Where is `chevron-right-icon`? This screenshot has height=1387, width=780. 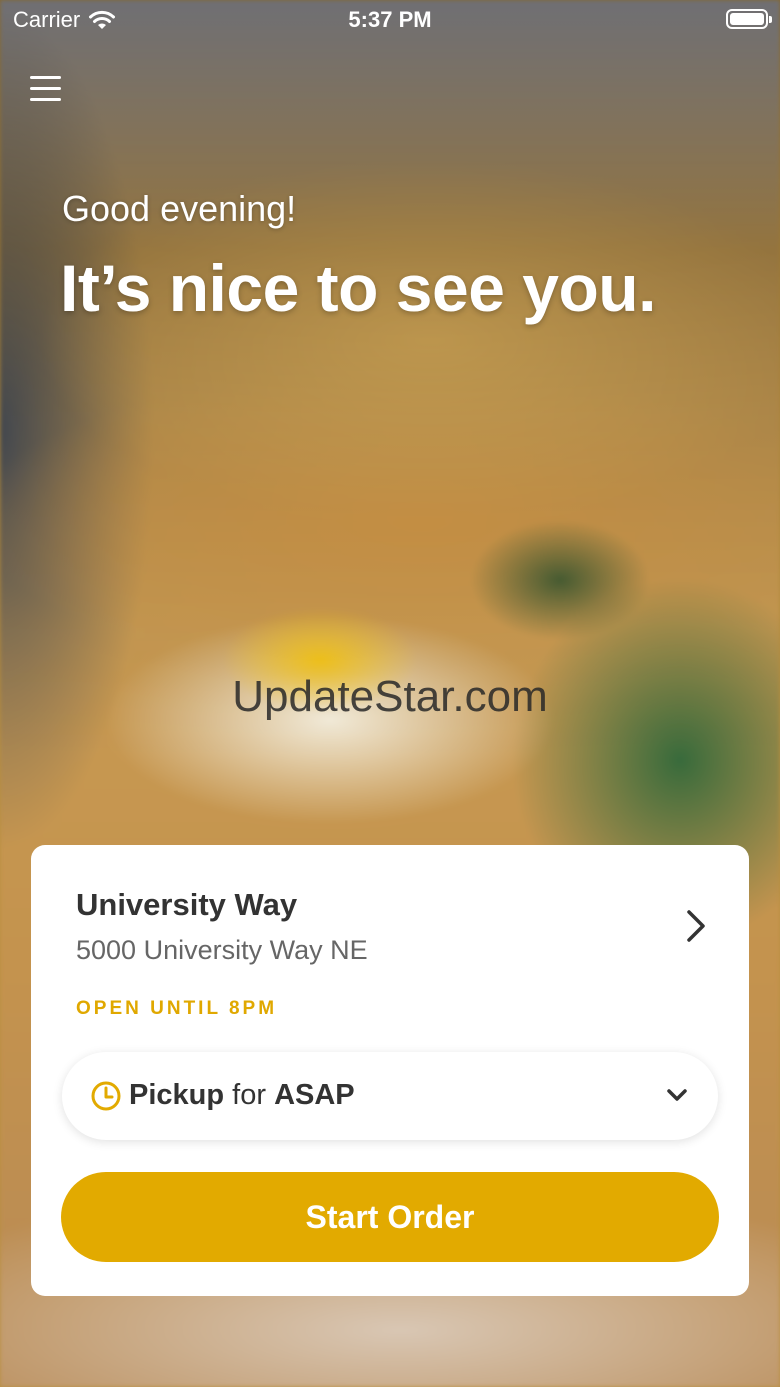
chevron-right-icon is located at coordinates (696, 926).